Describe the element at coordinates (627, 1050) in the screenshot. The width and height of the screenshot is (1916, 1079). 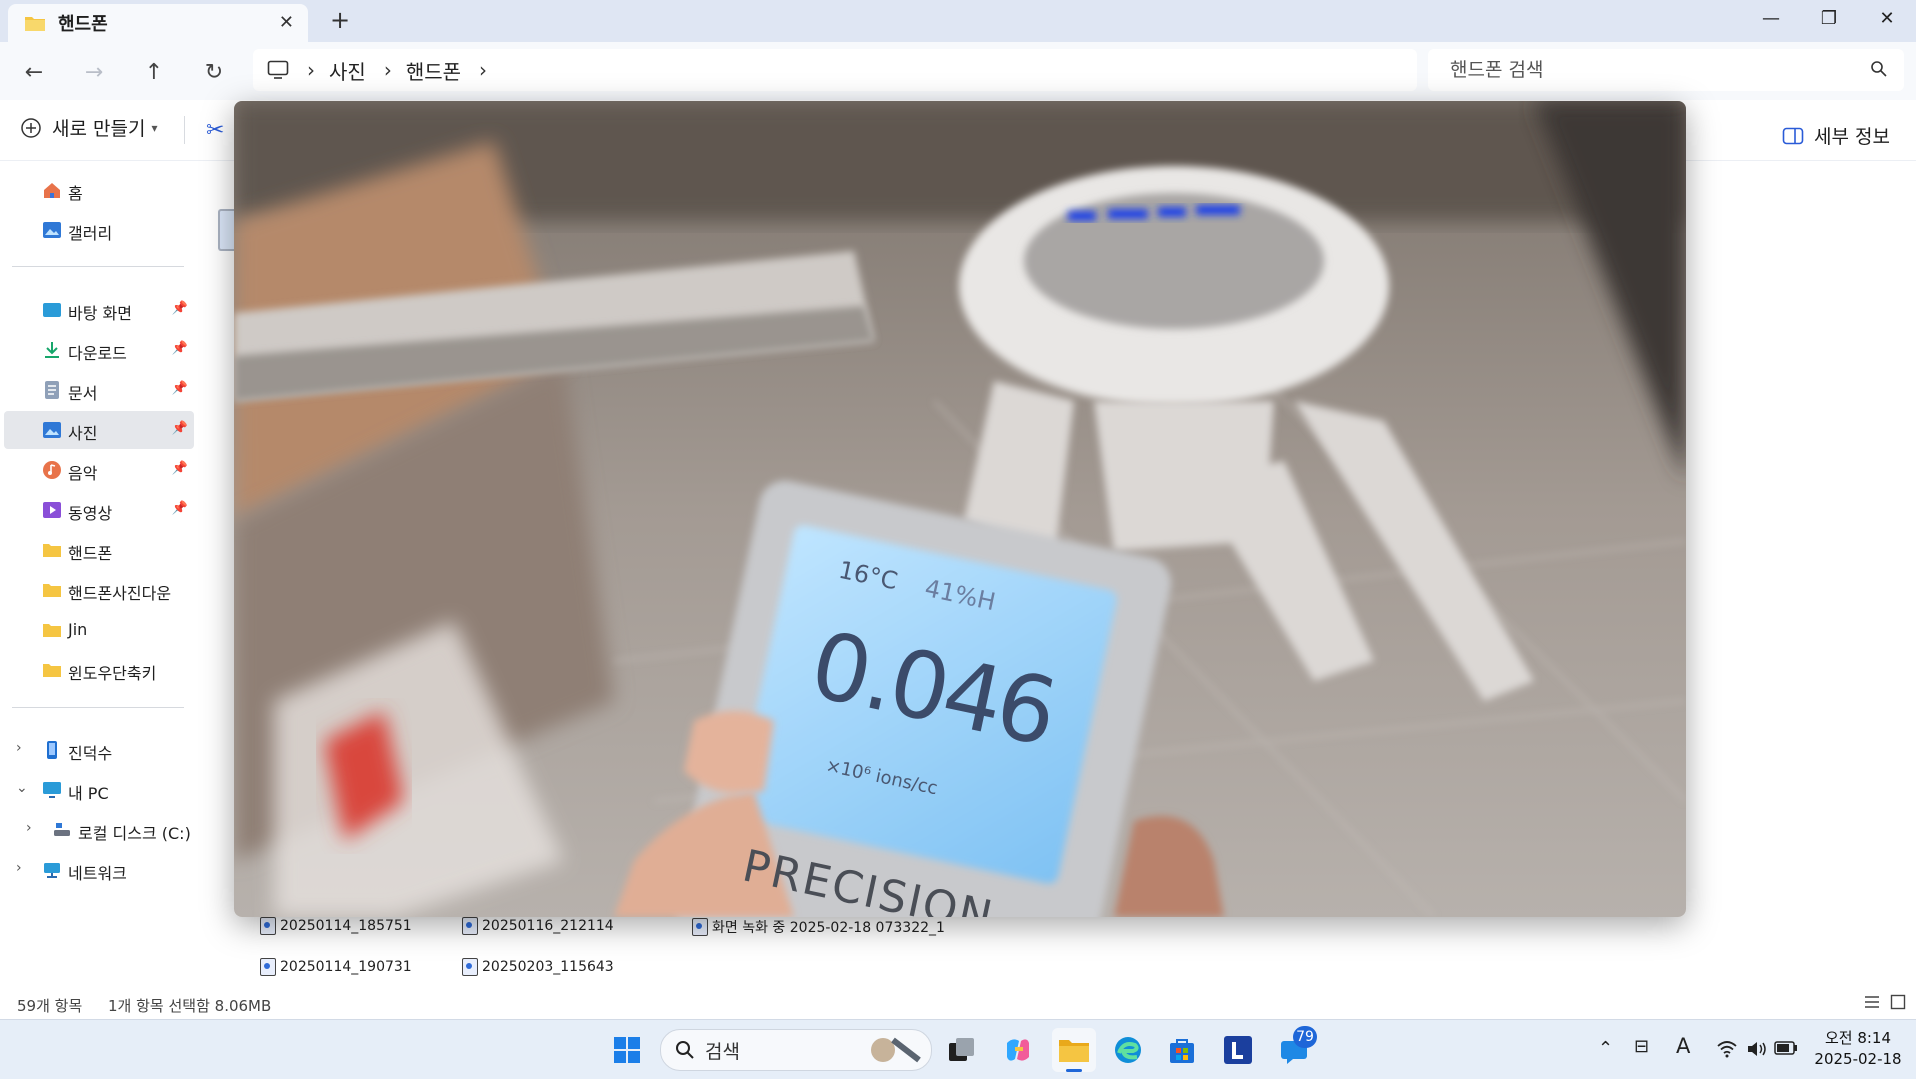
I see `start-button` at that location.